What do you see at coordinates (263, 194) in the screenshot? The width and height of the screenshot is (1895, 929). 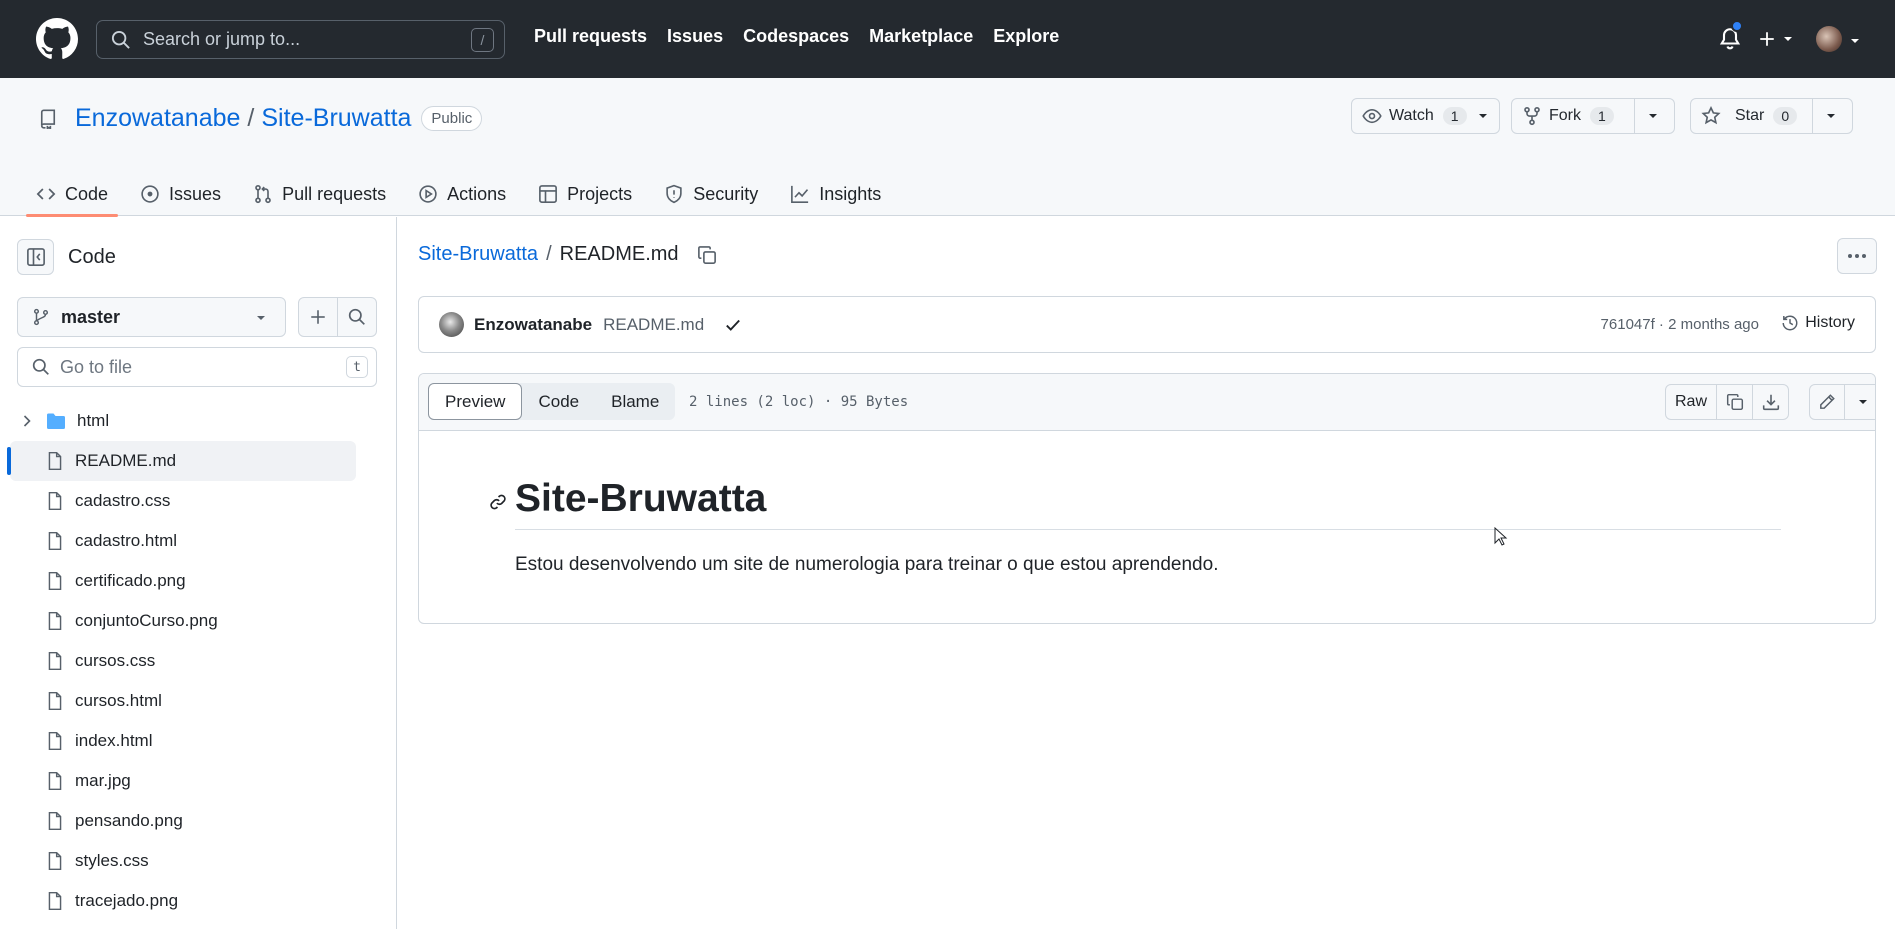 I see `pull-request-icon` at bounding box center [263, 194].